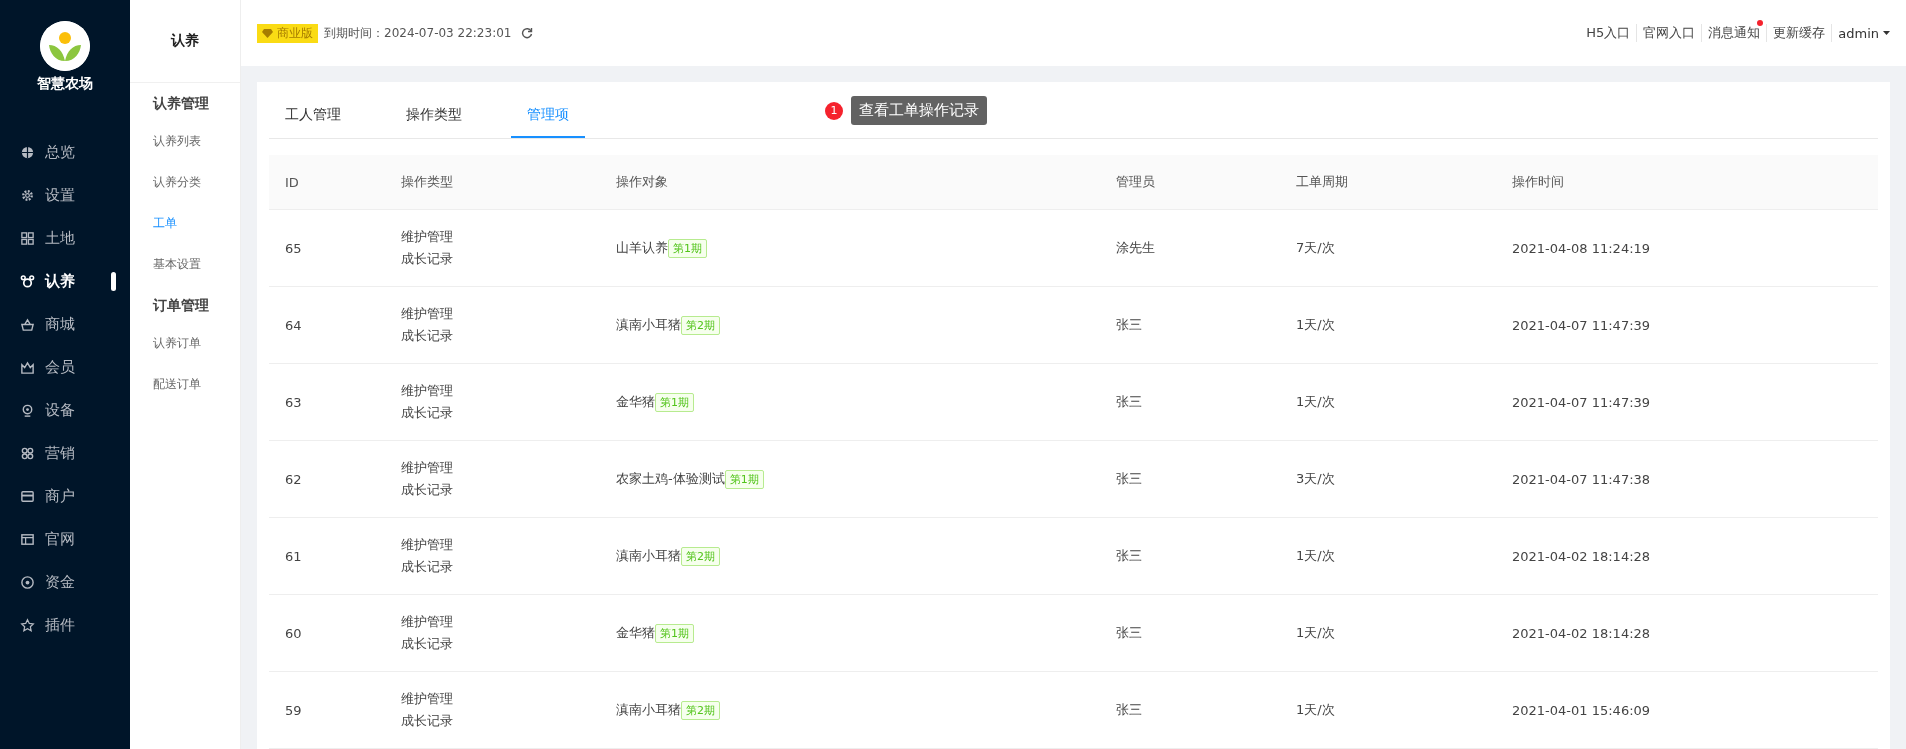 The width and height of the screenshot is (1906, 749). What do you see at coordinates (65, 238) in the screenshot?
I see `nav-item: 土地` at bounding box center [65, 238].